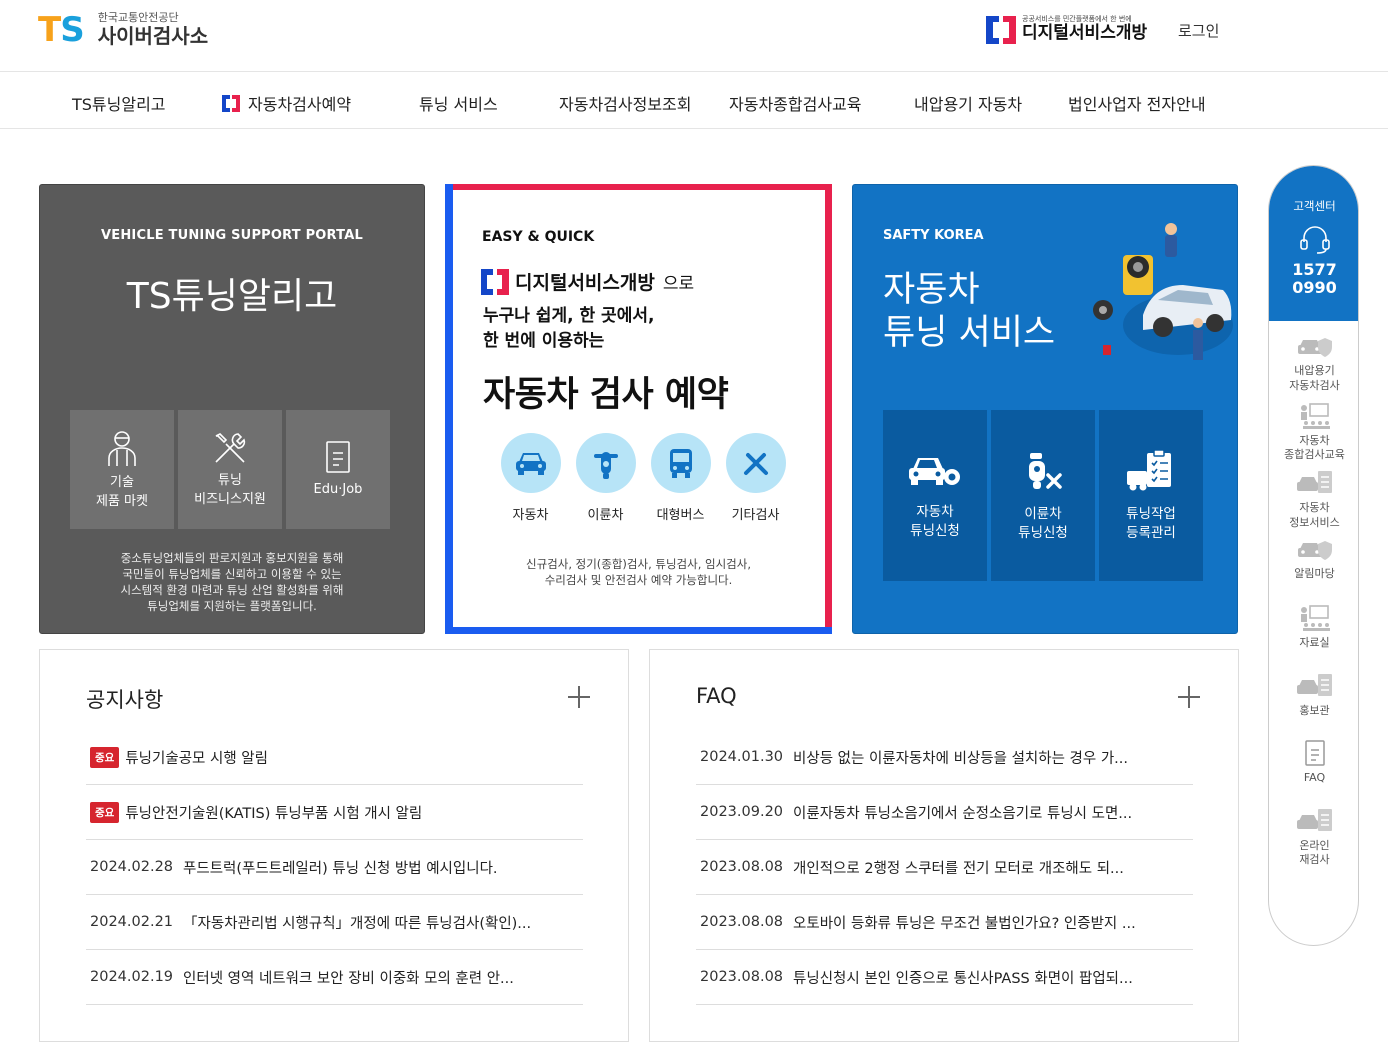  Describe the element at coordinates (125, 700) in the screenshot. I see `notice-title: 공지사항` at that location.